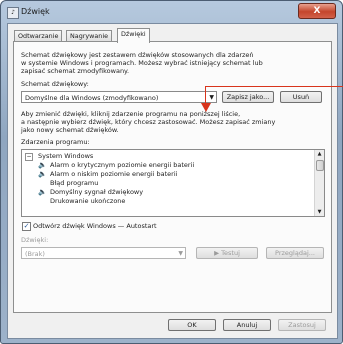  What do you see at coordinates (35, 240) in the screenshot?
I see `sounds-label: Dźwięki:` at bounding box center [35, 240].